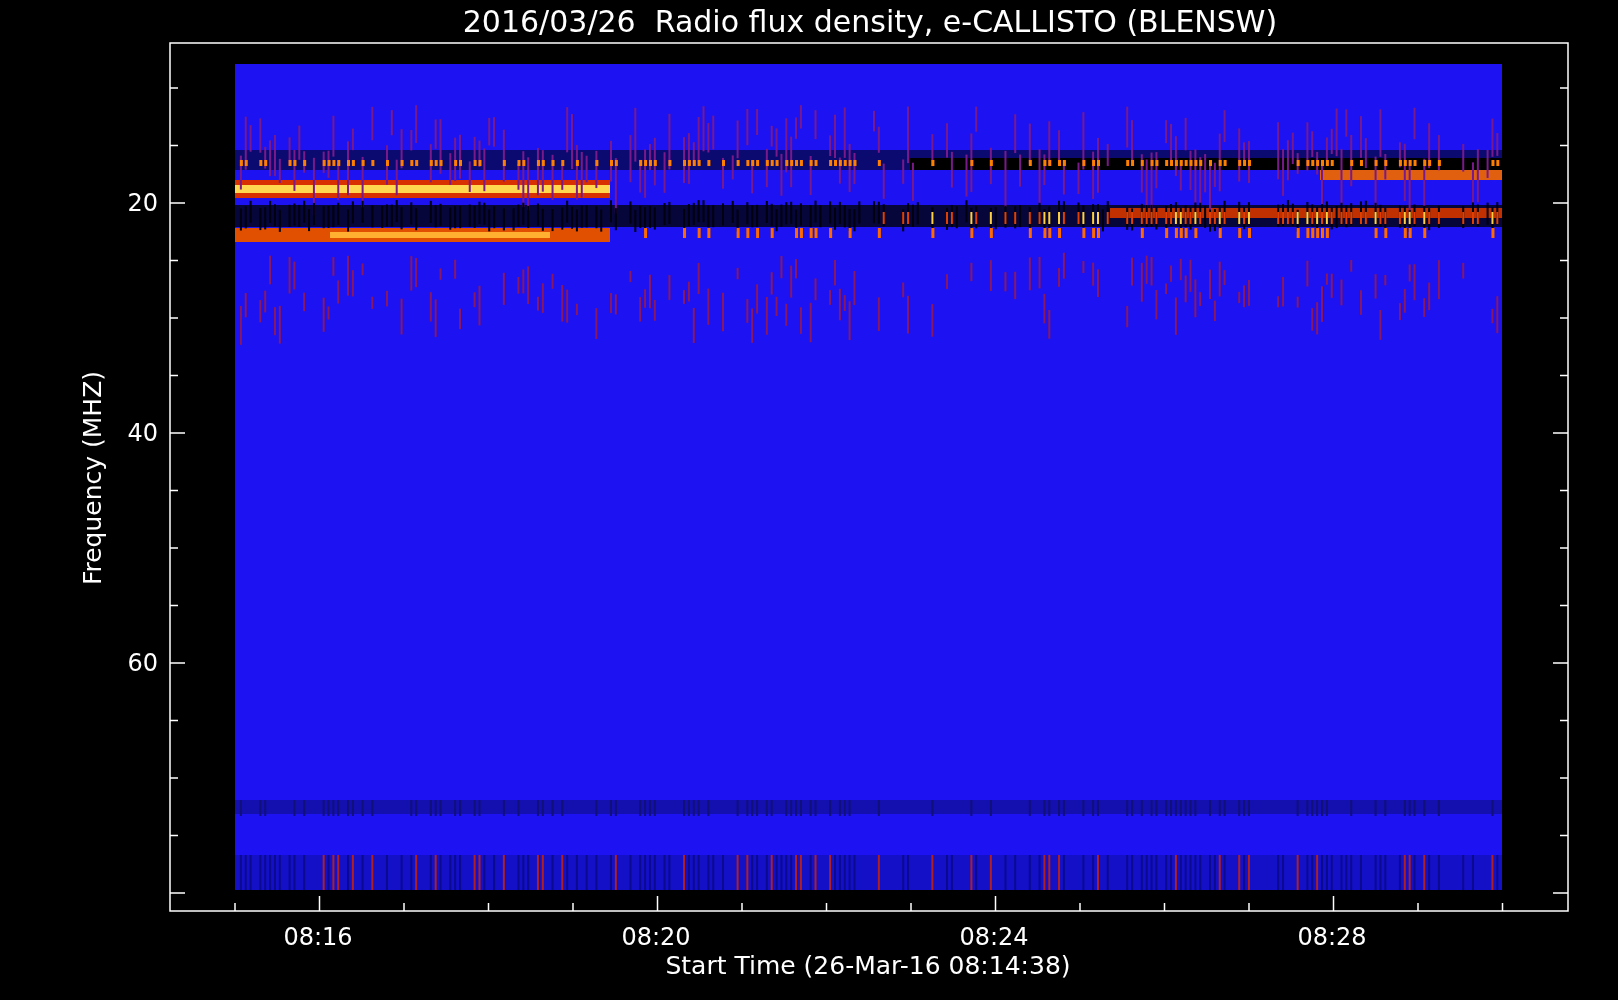 This screenshot has height=1000, width=1618. Describe the element at coordinates (142, 203) in the screenshot. I see `y-tick-label: 20` at that location.